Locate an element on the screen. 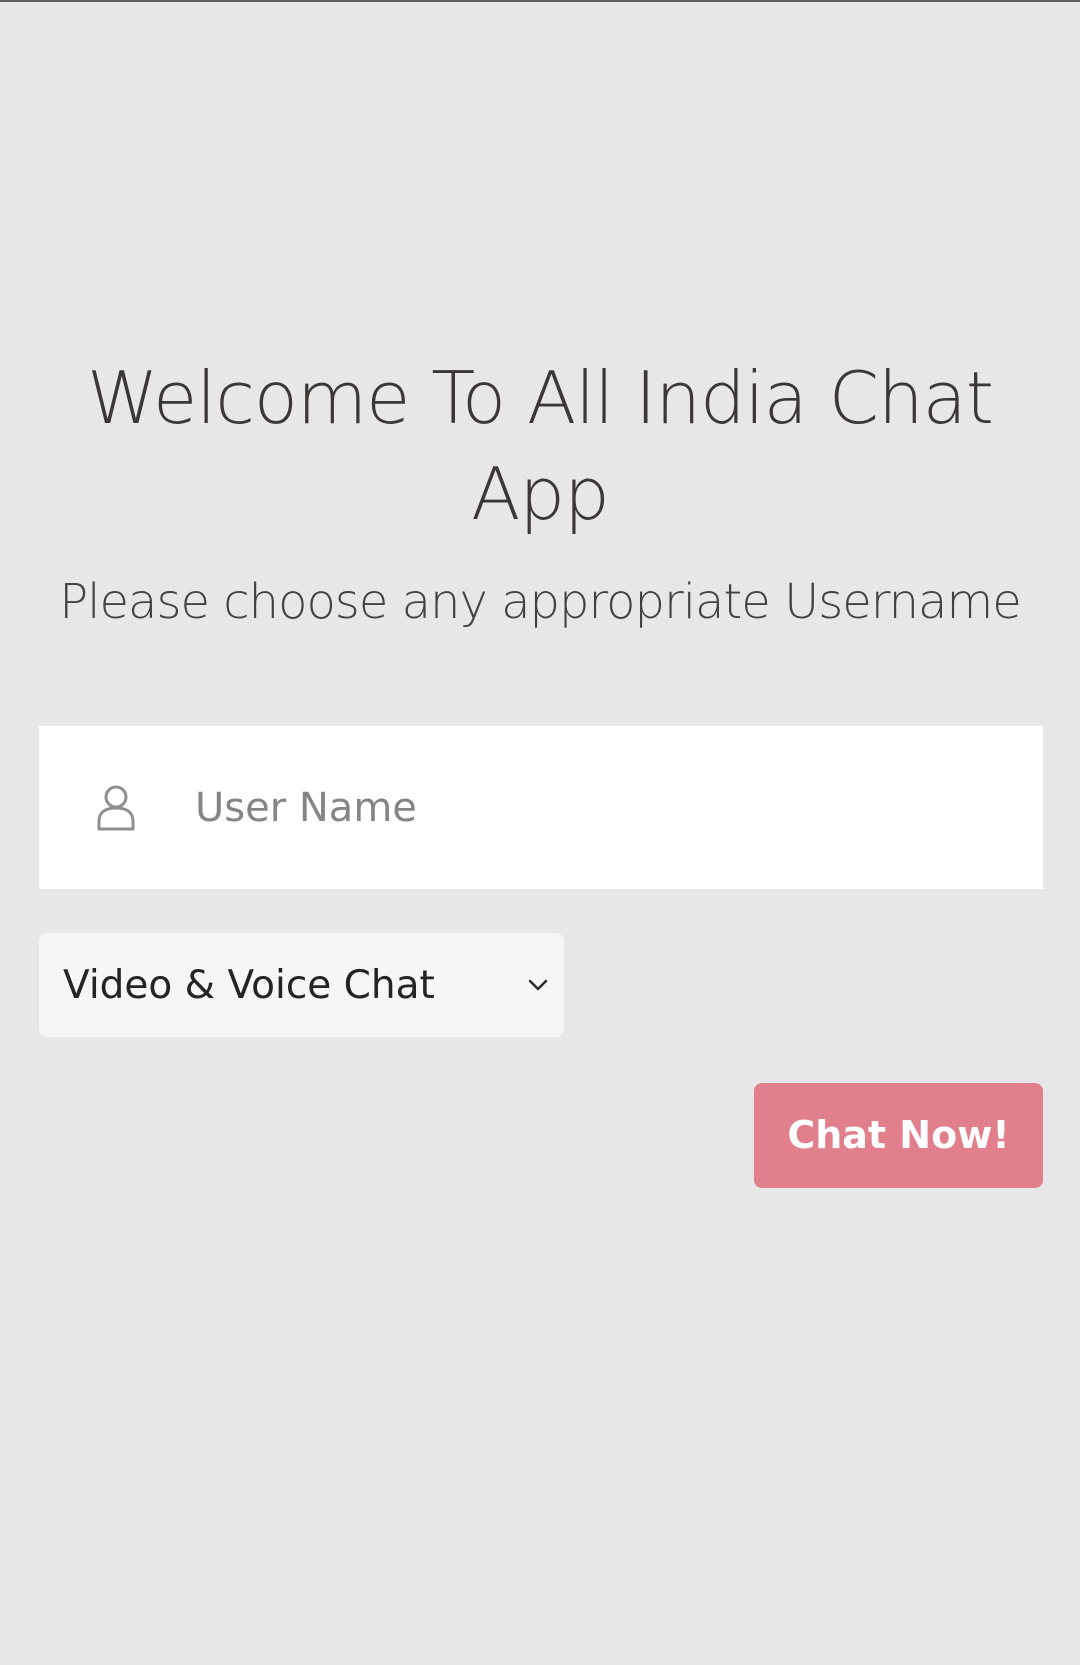  top-border is located at coordinates (540, 1).